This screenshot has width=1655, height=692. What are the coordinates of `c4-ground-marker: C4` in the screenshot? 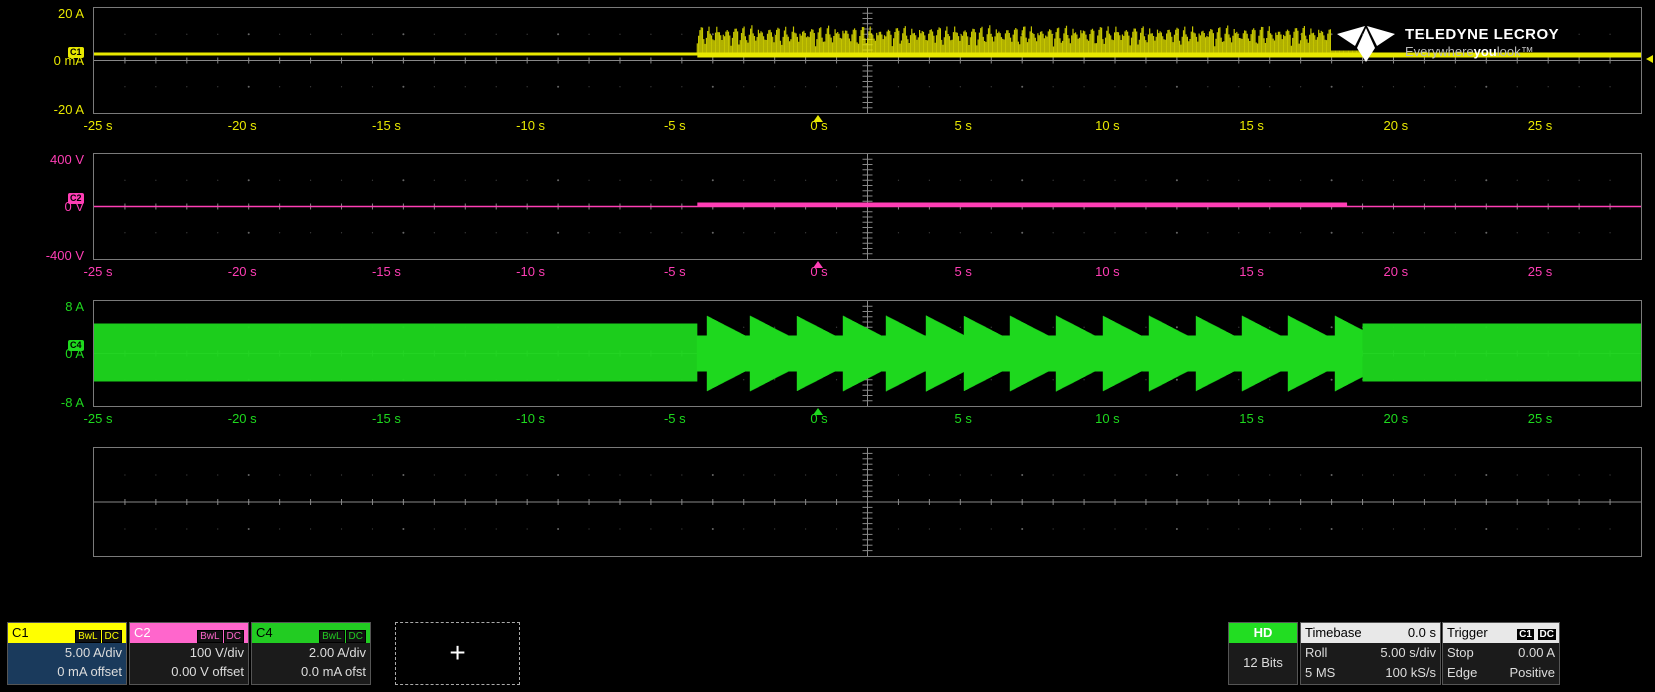 It's located at (76, 345).